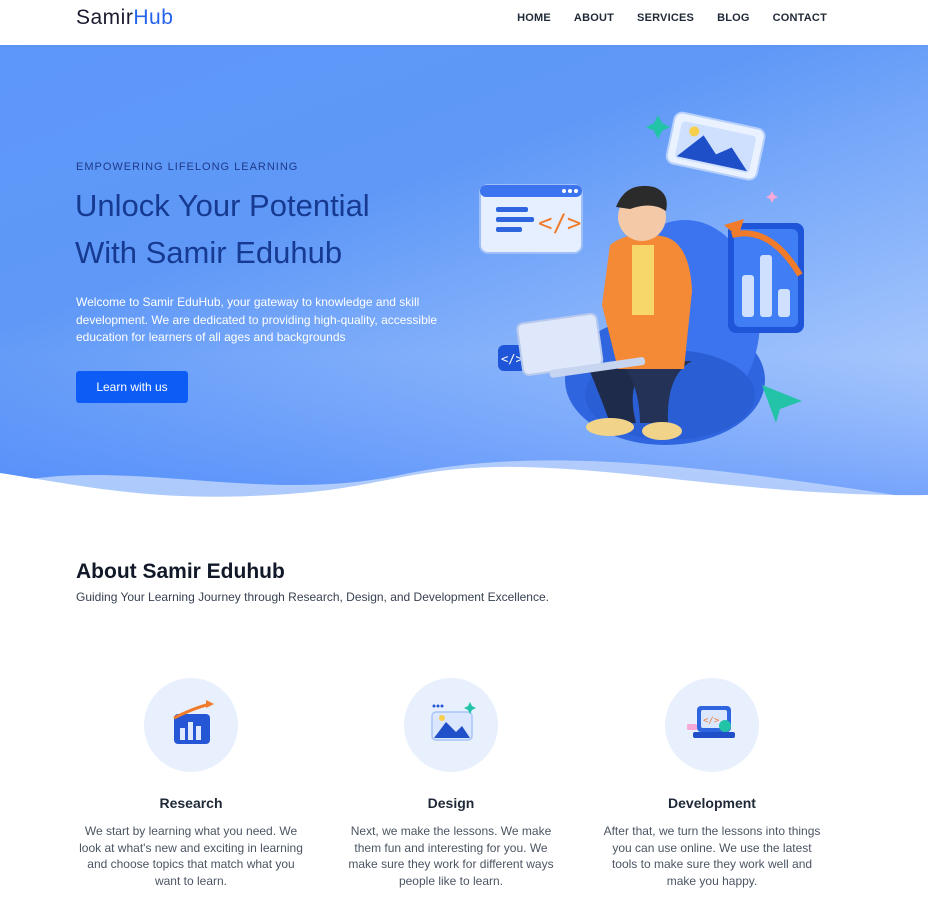  What do you see at coordinates (464, 487) in the screenshot?
I see `hero-wave-divider` at bounding box center [464, 487].